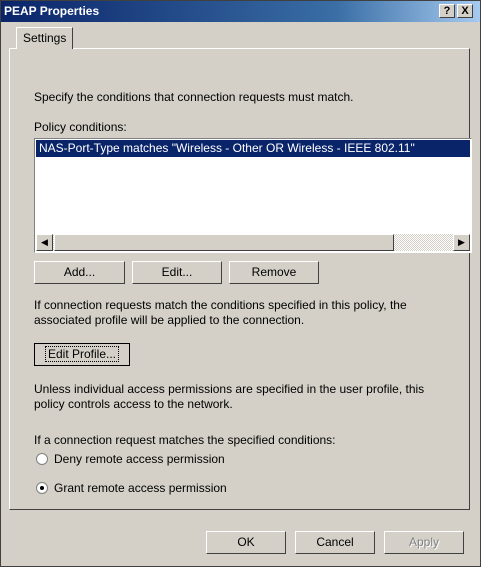 The height and width of the screenshot is (567, 481). Describe the element at coordinates (139, 459) in the screenshot. I see `deny-label: Deny remote access permission` at that location.